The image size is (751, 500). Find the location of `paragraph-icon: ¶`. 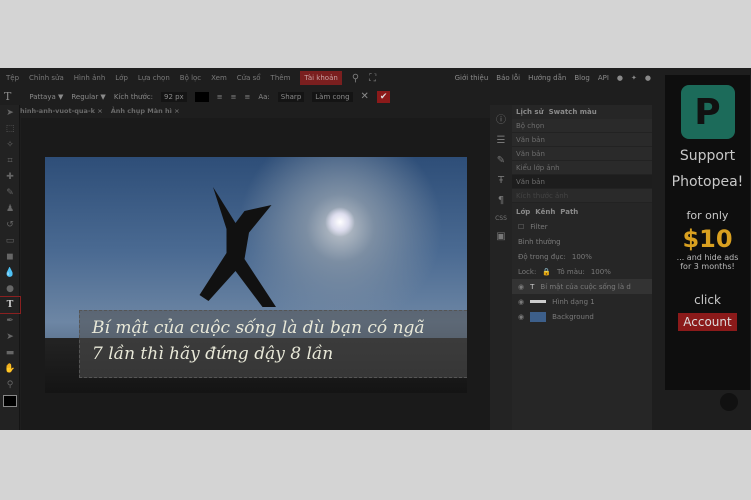

paragraph-icon: ¶ is located at coordinates (501, 200).